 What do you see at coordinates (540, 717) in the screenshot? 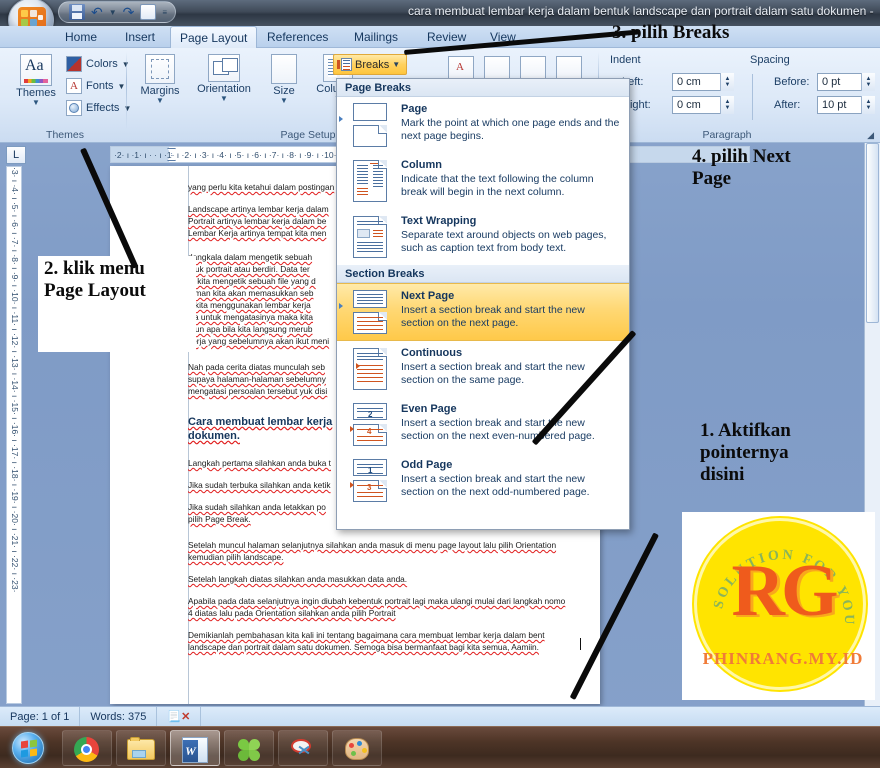
I see `status-spacer` at bounding box center [540, 717].